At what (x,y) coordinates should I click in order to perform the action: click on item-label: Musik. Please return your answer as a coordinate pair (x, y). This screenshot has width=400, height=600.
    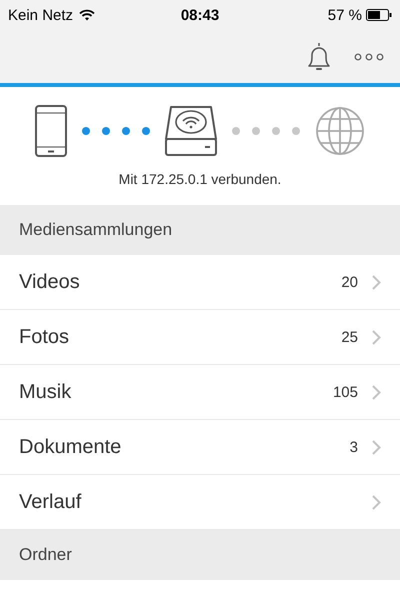
    Looking at the image, I should click on (45, 392).